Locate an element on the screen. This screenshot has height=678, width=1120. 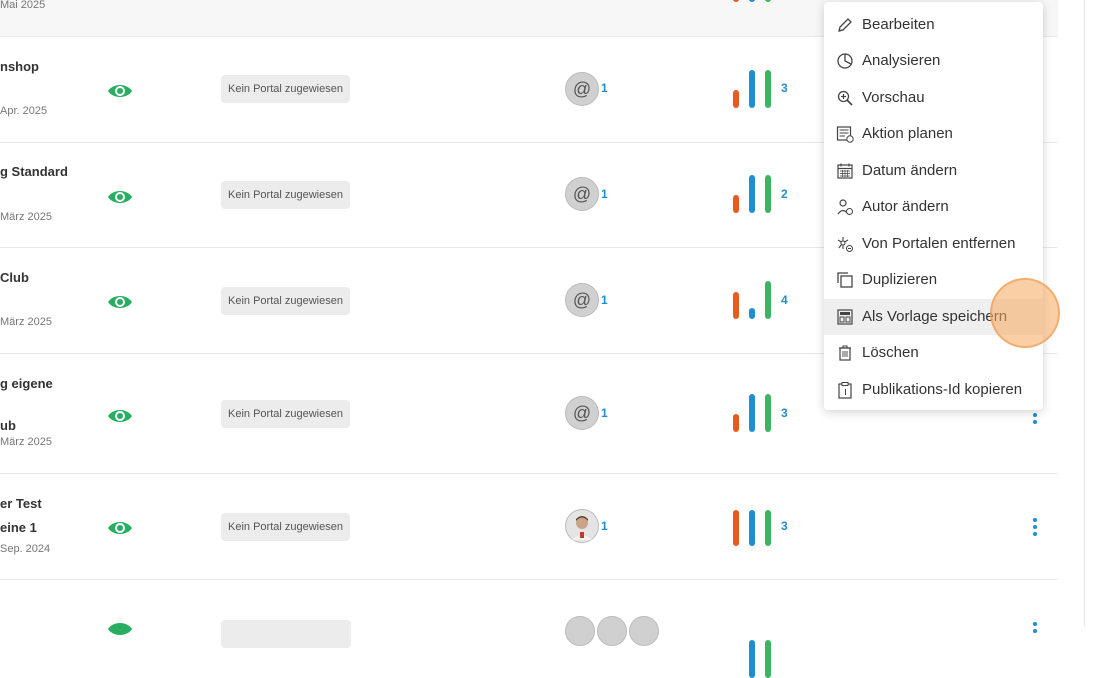
menu-item-von-portalen-entfernen: Von Portalen entfernen is located at coordinates (933, 244).